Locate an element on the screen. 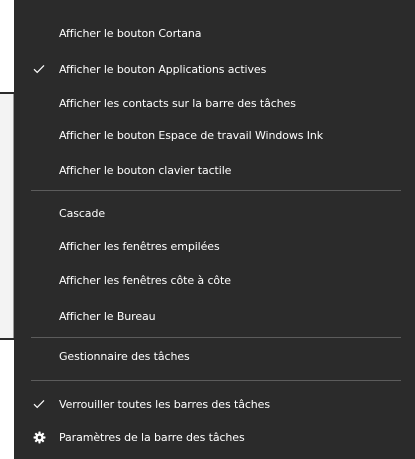 Image resolution: width=415 pixels, height=459 pixels. menu-item-side-by-side-windows: Afficher les fenêtres côte à côte is located at coordinates (214, 280).